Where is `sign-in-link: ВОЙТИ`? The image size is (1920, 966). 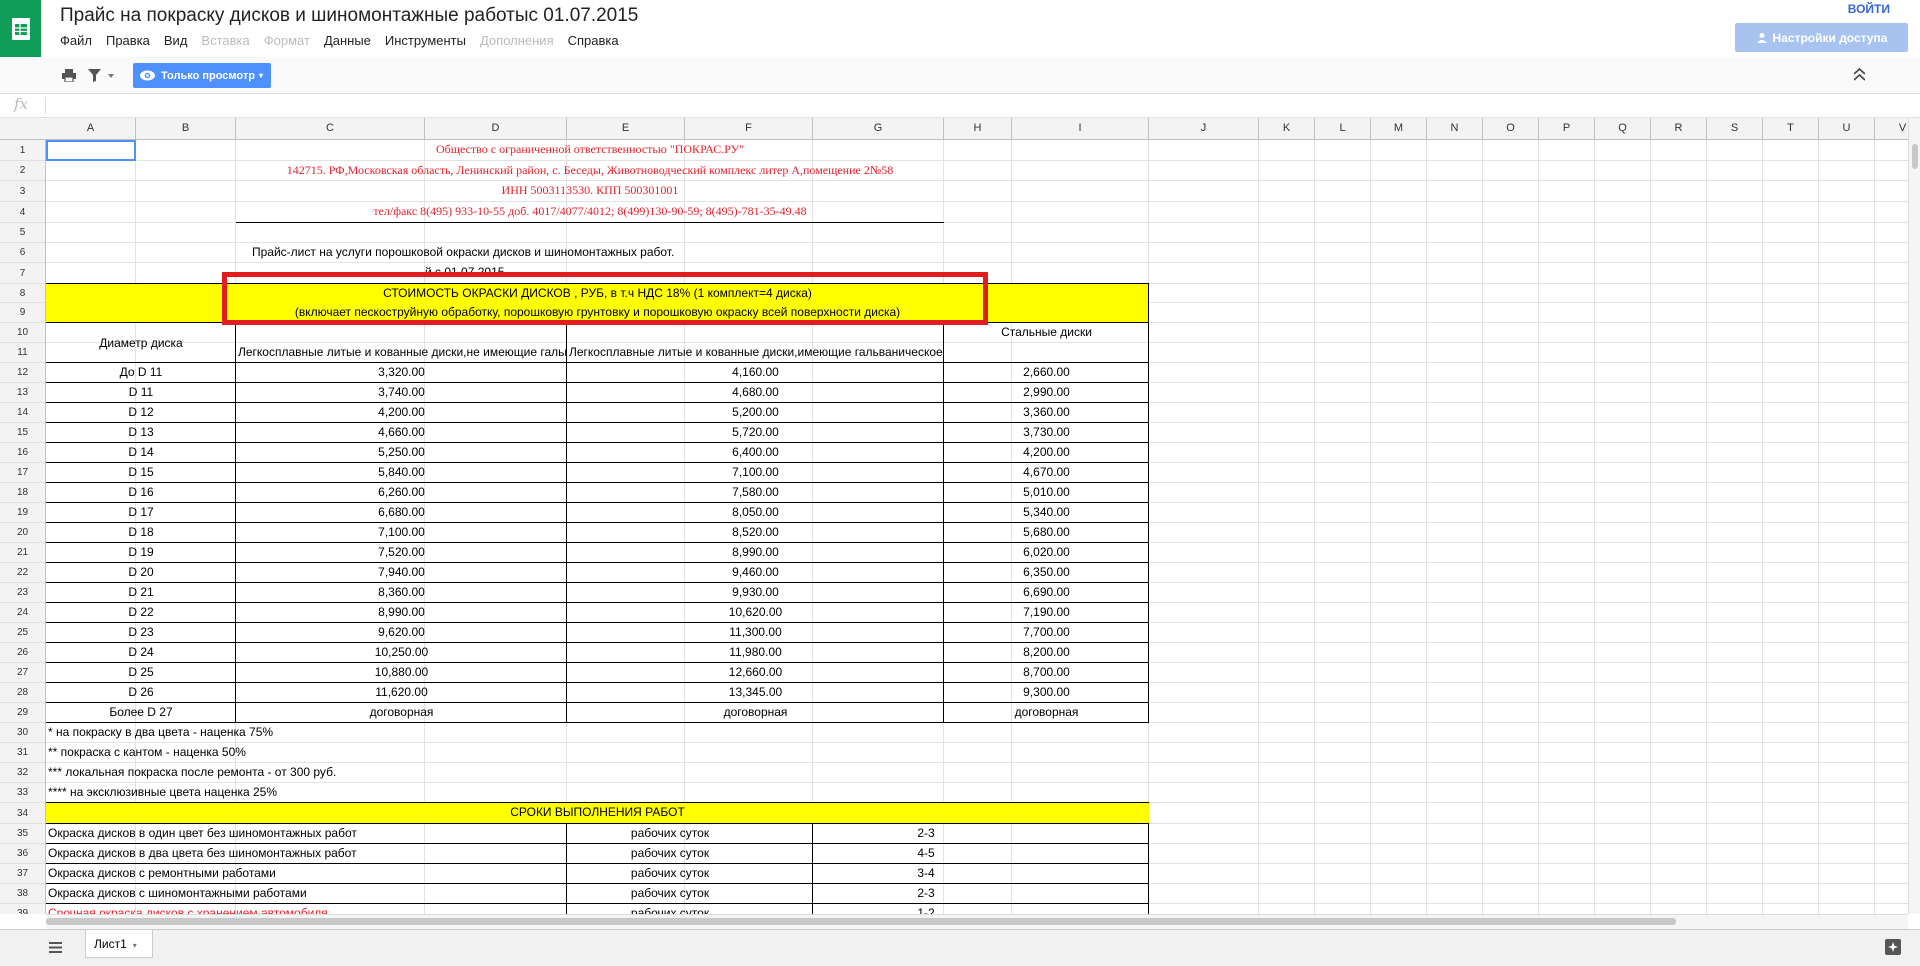
sign-in-link: ВОЙТИ is located at coordinates (1869, 9).